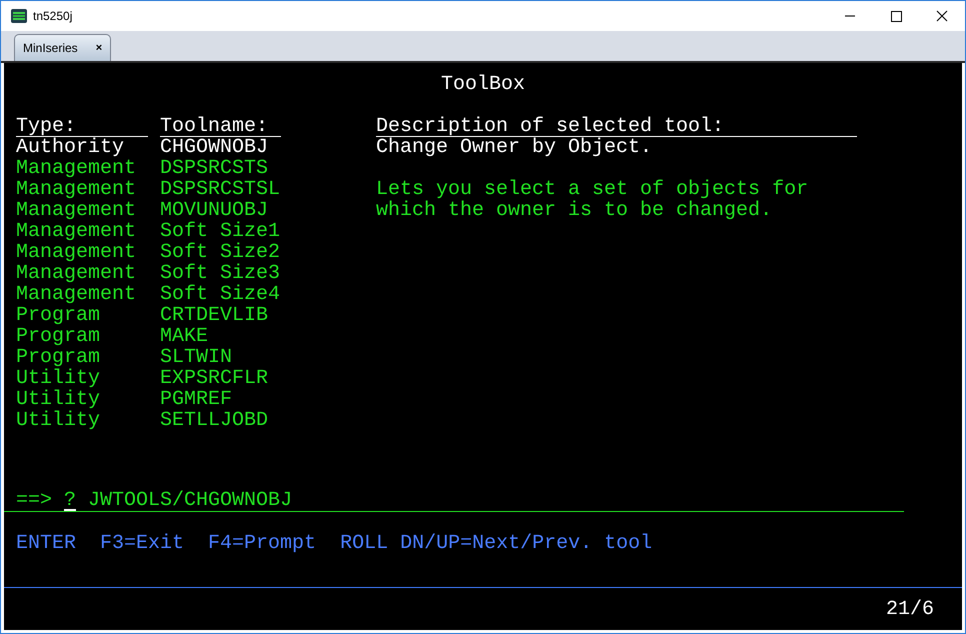 The height and width of the screenshot is (634, 966). I want to click on column-header: Description of selected tool:, so click(616, 126).